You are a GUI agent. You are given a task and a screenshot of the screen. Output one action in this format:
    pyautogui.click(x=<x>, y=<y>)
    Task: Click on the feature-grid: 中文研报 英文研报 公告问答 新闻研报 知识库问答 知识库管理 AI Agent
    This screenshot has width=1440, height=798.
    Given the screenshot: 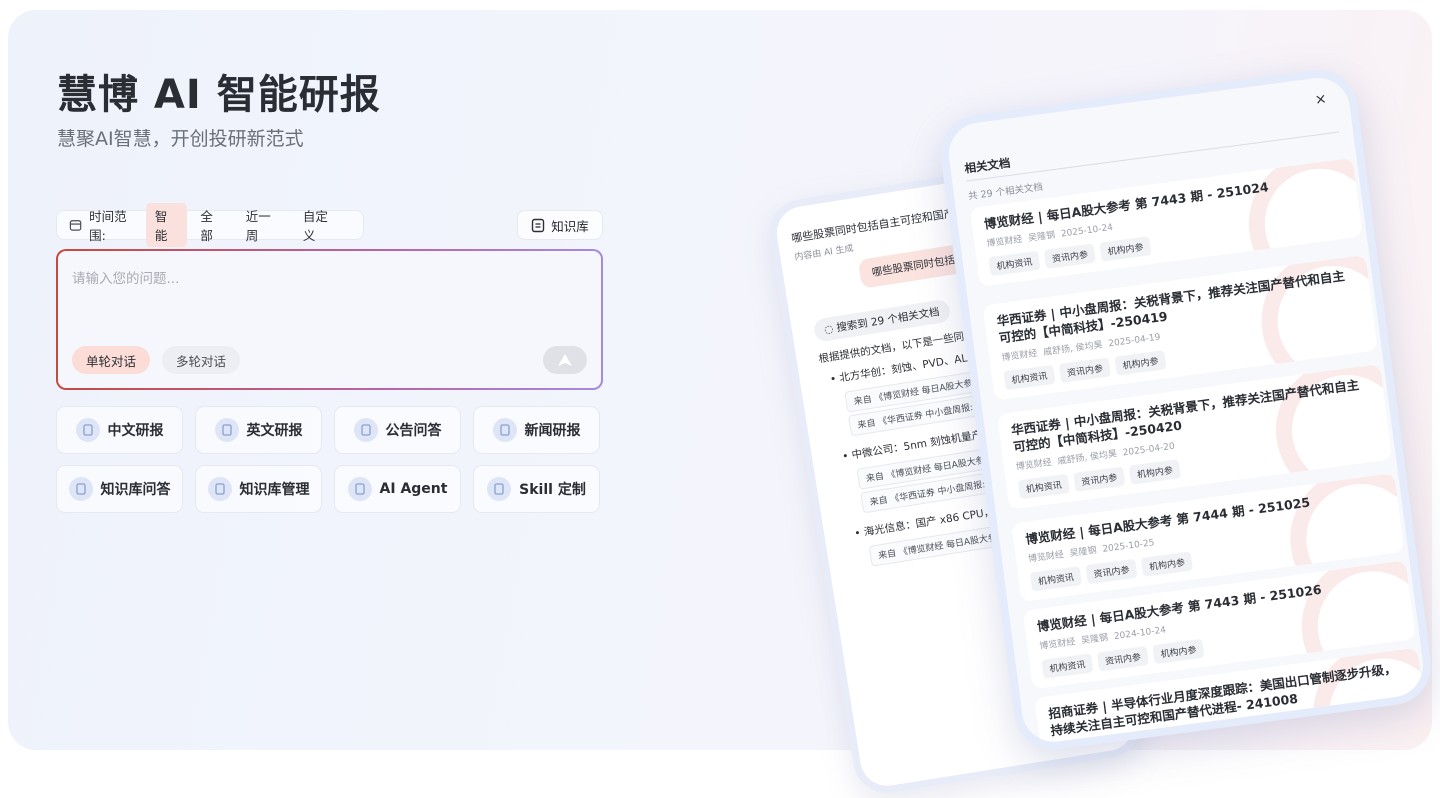 What is the action you would take?
    pyautogui.click(x=330, y=459)
    